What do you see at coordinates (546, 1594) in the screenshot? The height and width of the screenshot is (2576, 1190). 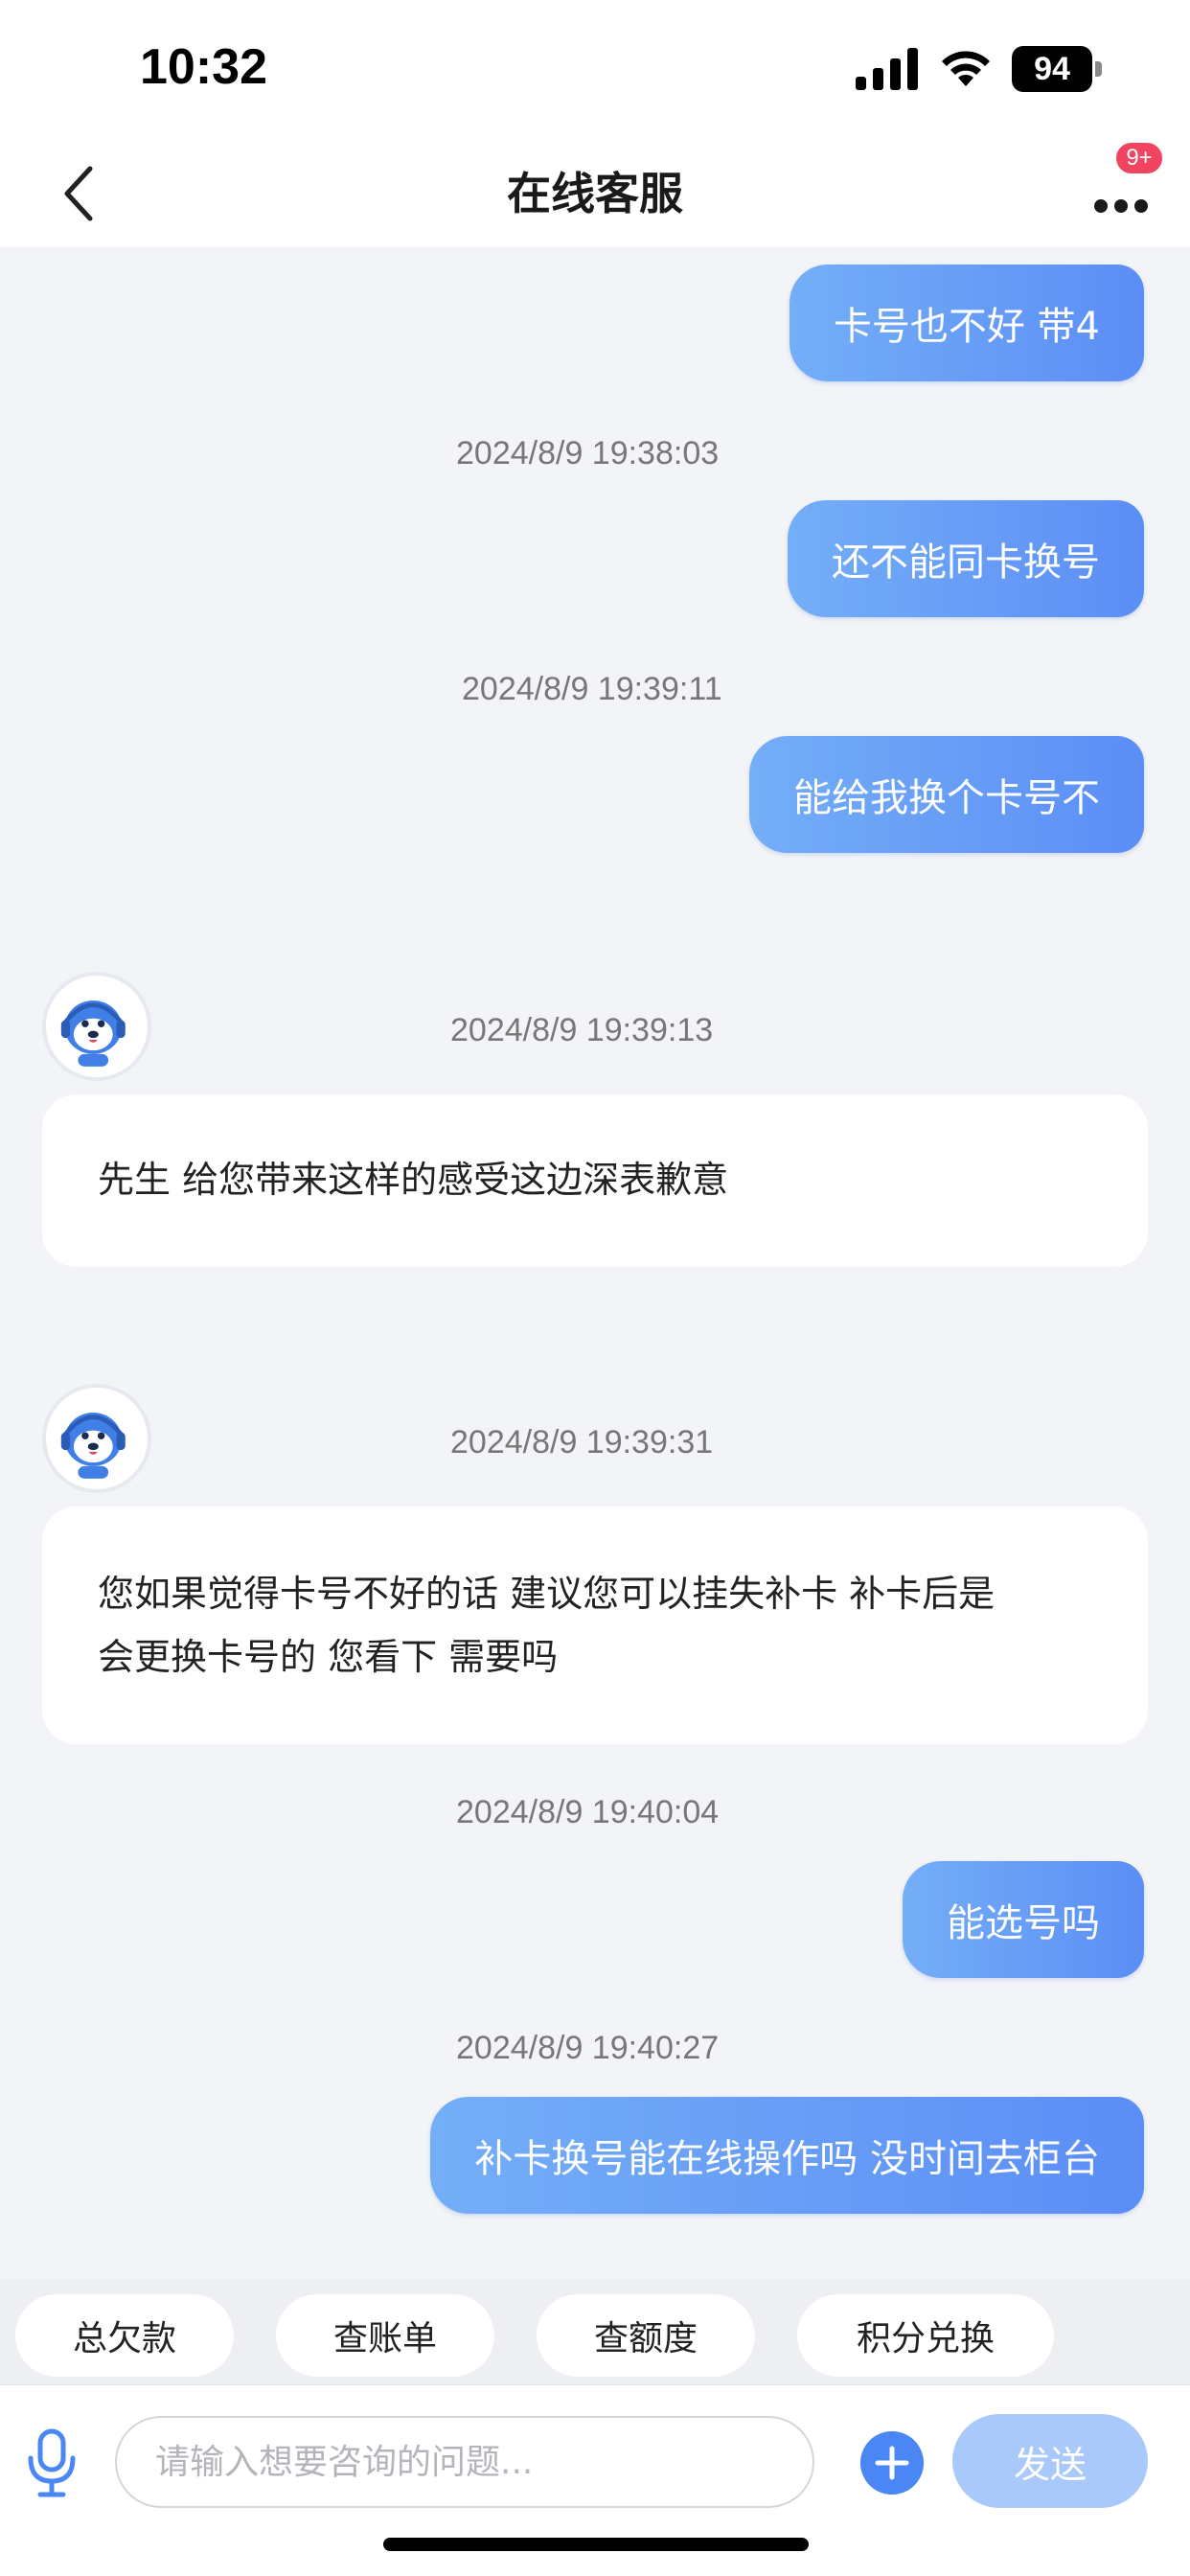 I see `agent-message-line: 您如果觉得卡号不好的话 建议您可以挂失补卡 补卡后是` at bounding box center [546, 1594].